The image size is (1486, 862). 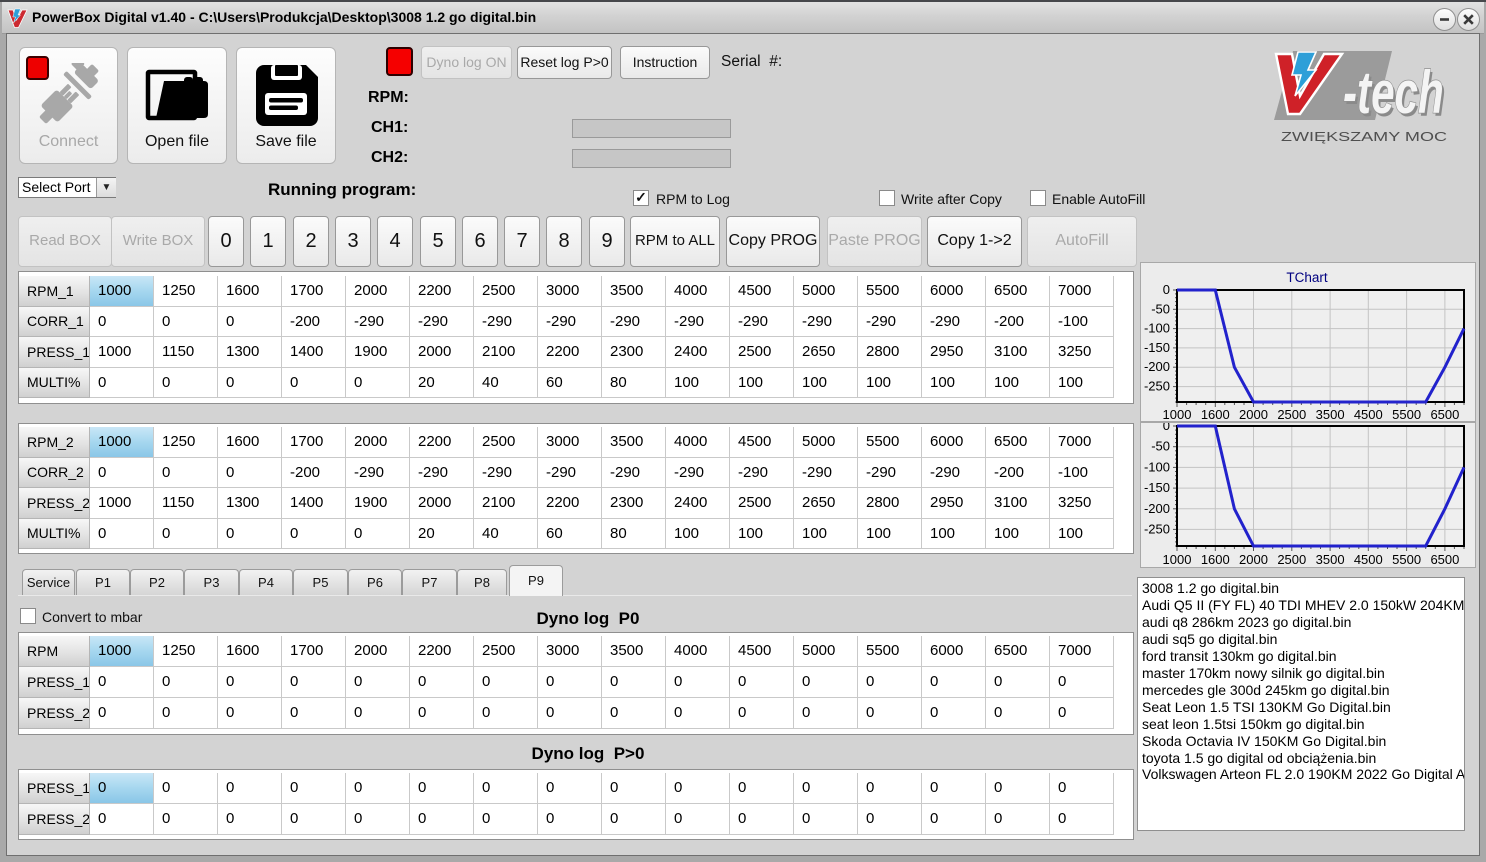 What do you see at coordinates (1393, 93) in the screenshot?
I see `svg-text: -tech` at bounding box center [1393, 93].